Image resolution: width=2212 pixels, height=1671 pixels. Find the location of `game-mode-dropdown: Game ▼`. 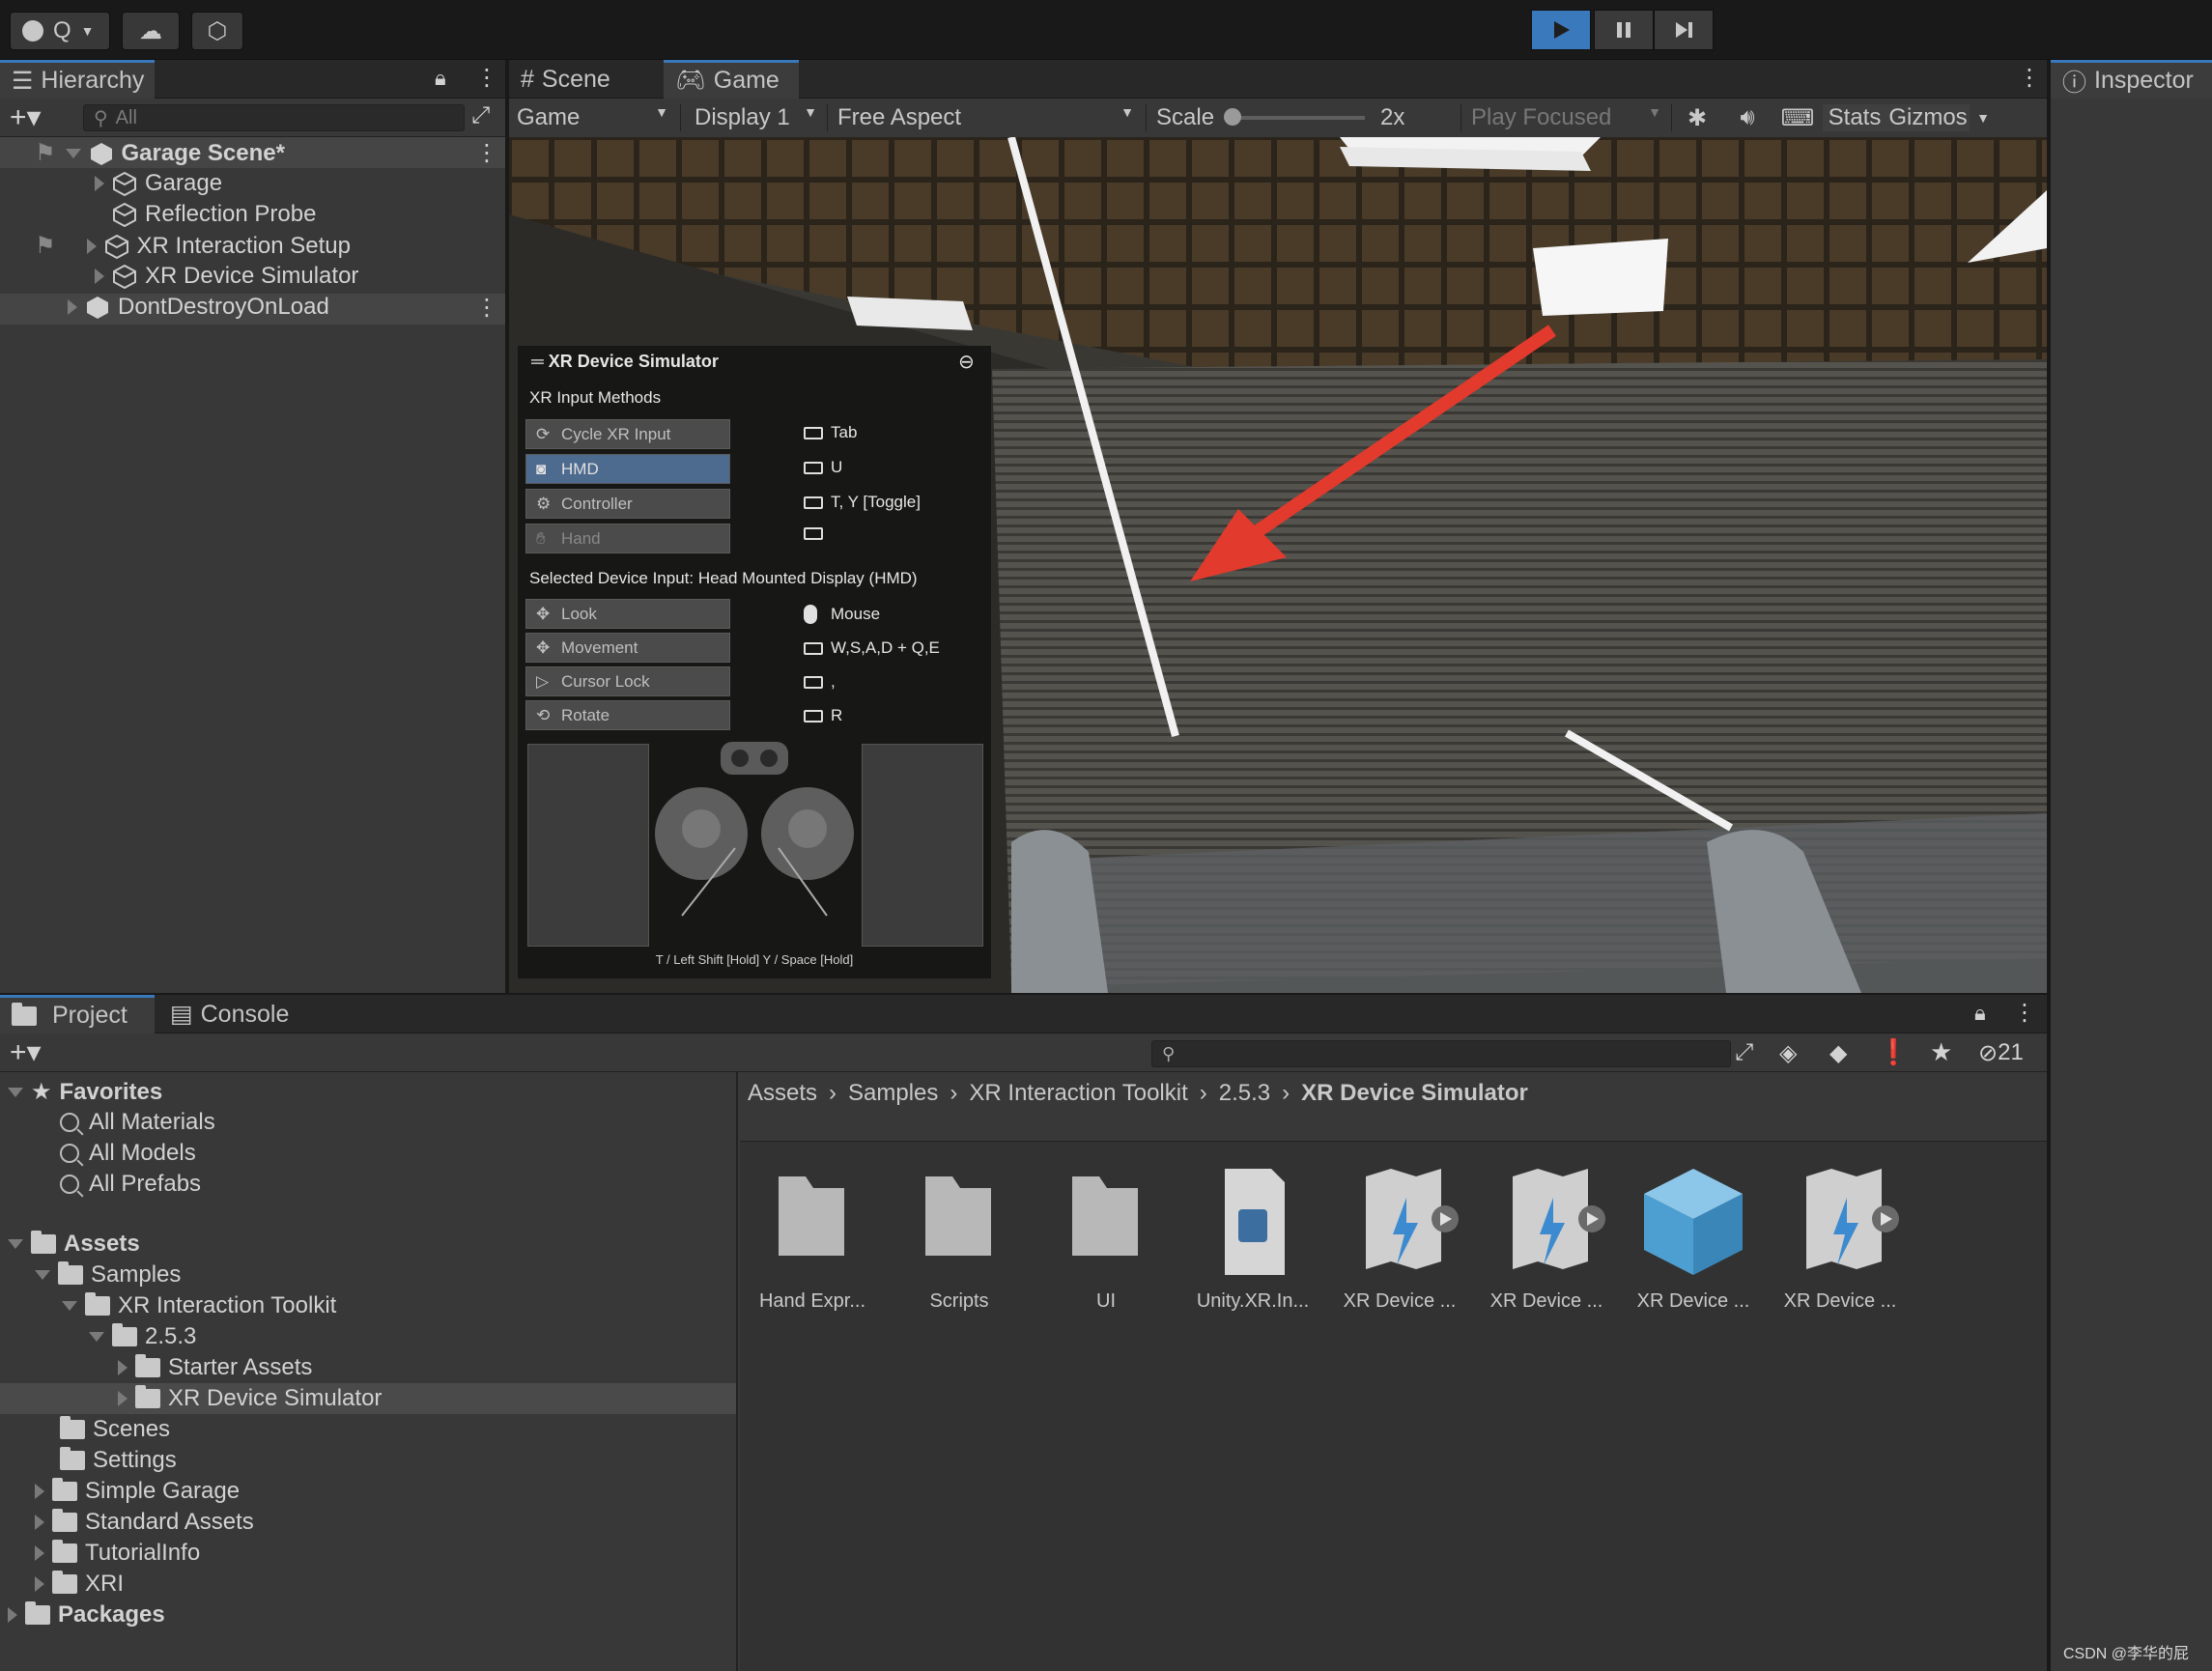

game-mode-dropdown: Game ▼ is located at coordinates (595, 118).